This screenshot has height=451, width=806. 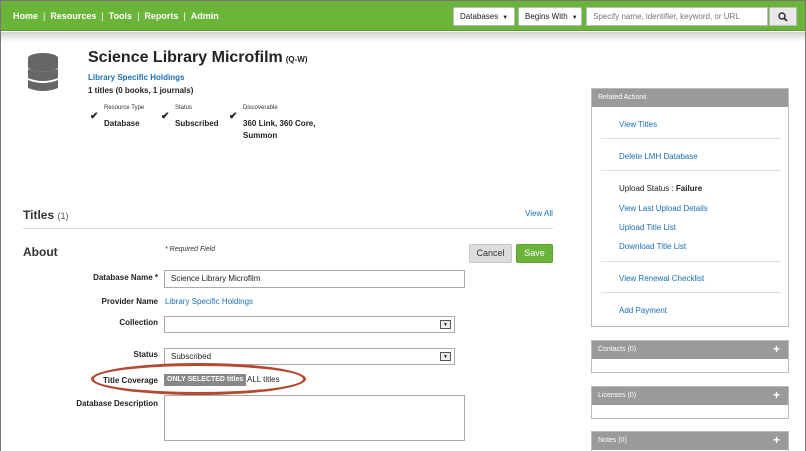 I want to click on licenses-header: Licenses (0) +, so click(x=690, y=396).